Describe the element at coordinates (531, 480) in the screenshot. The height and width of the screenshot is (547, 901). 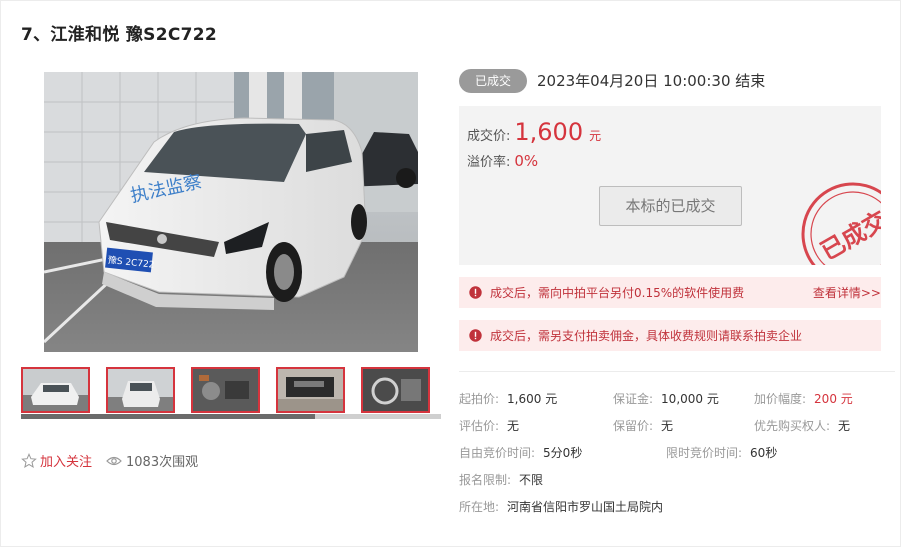
I see `signup-limit-value: 不限` at that location.